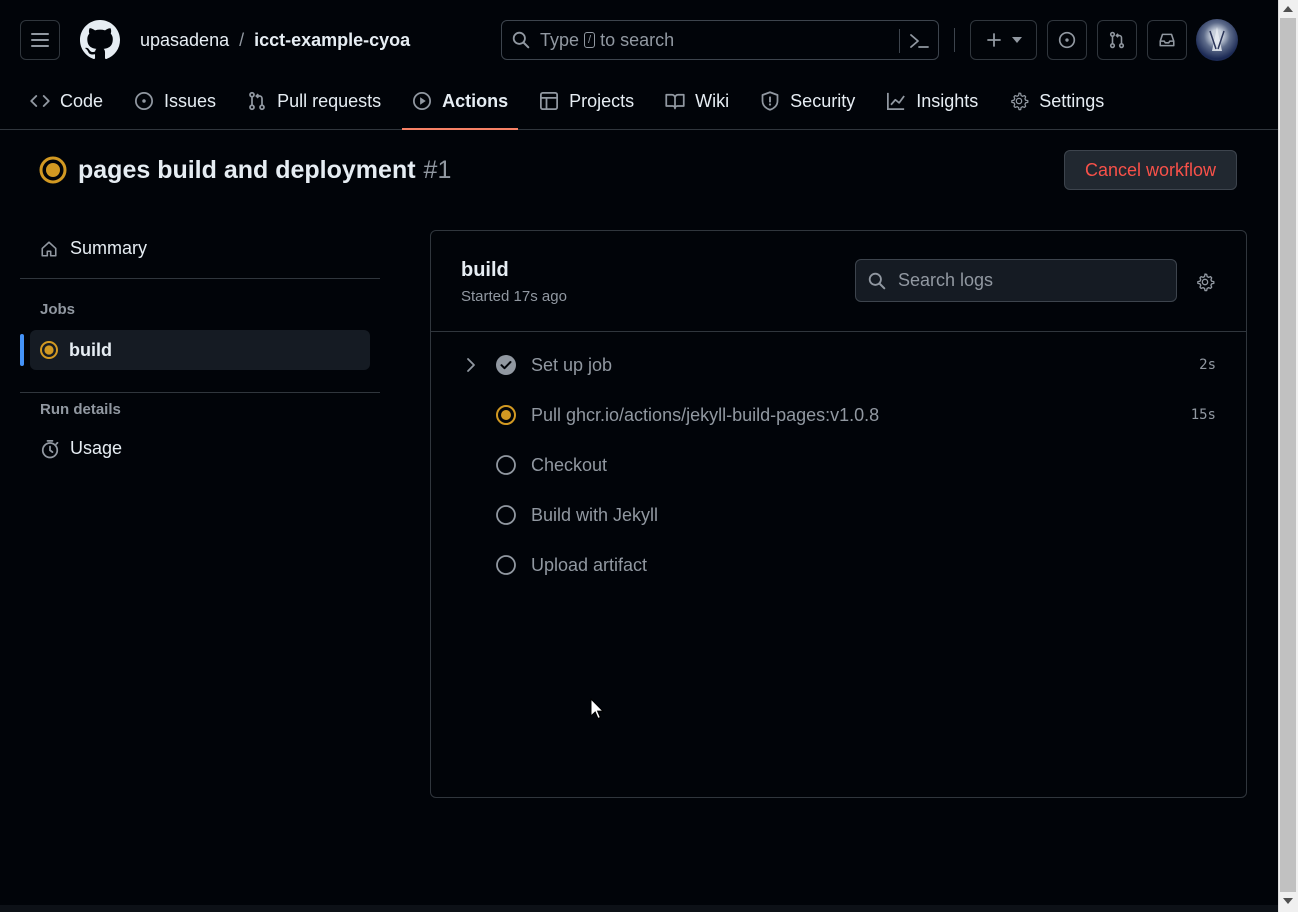 The height and width of the screenshot is (912, 1298). I want to click on search-prefix: Type, so click(560, 39).